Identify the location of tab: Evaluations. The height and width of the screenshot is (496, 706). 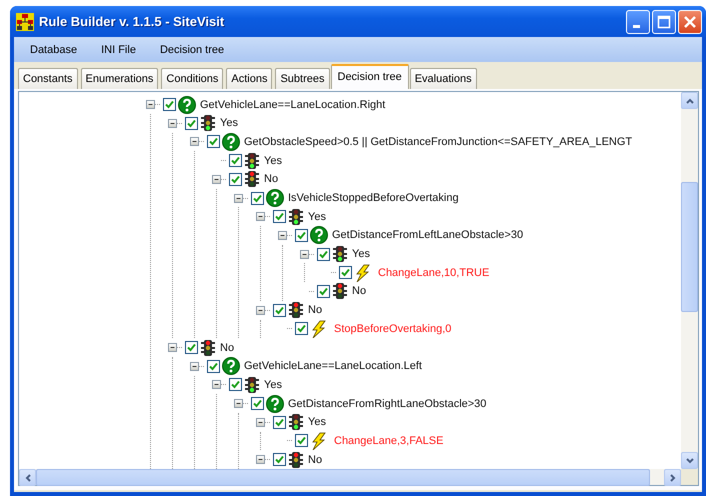
(443, 79).